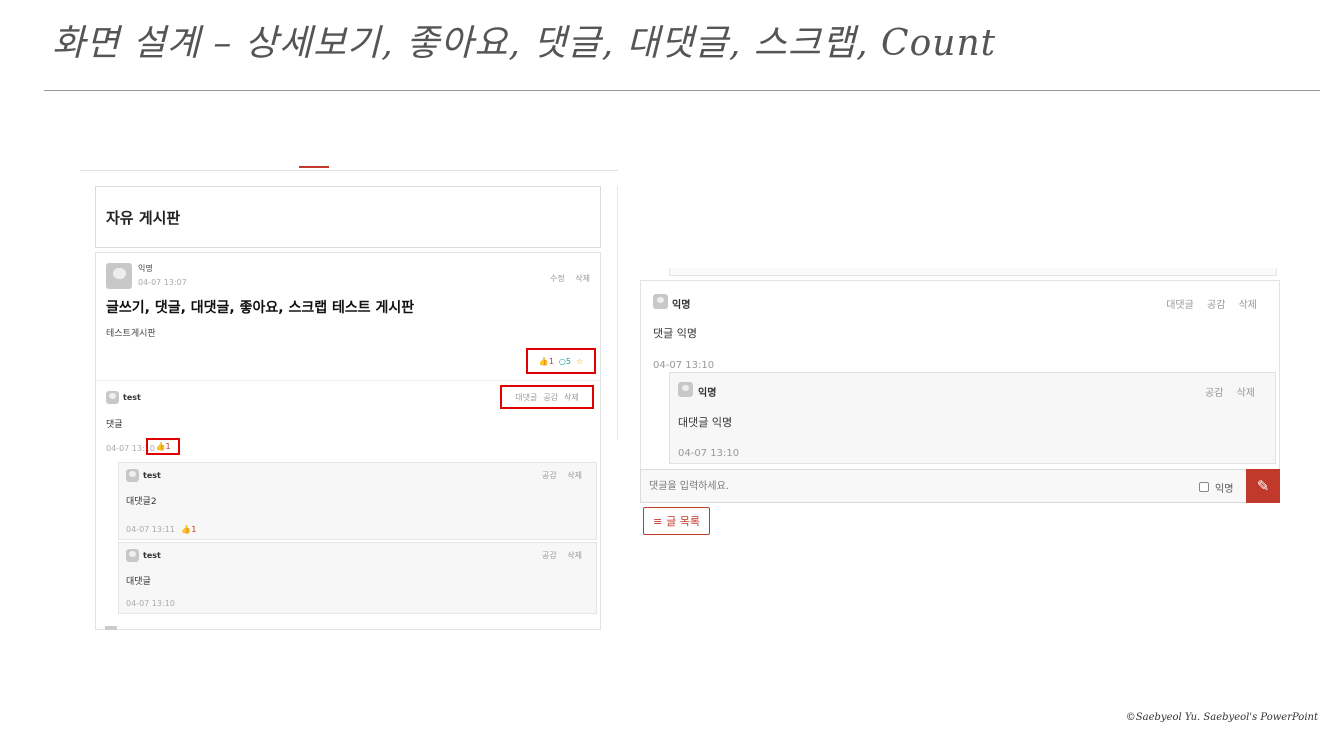  I want to click on post-like-count: 1, so click(551, 361).